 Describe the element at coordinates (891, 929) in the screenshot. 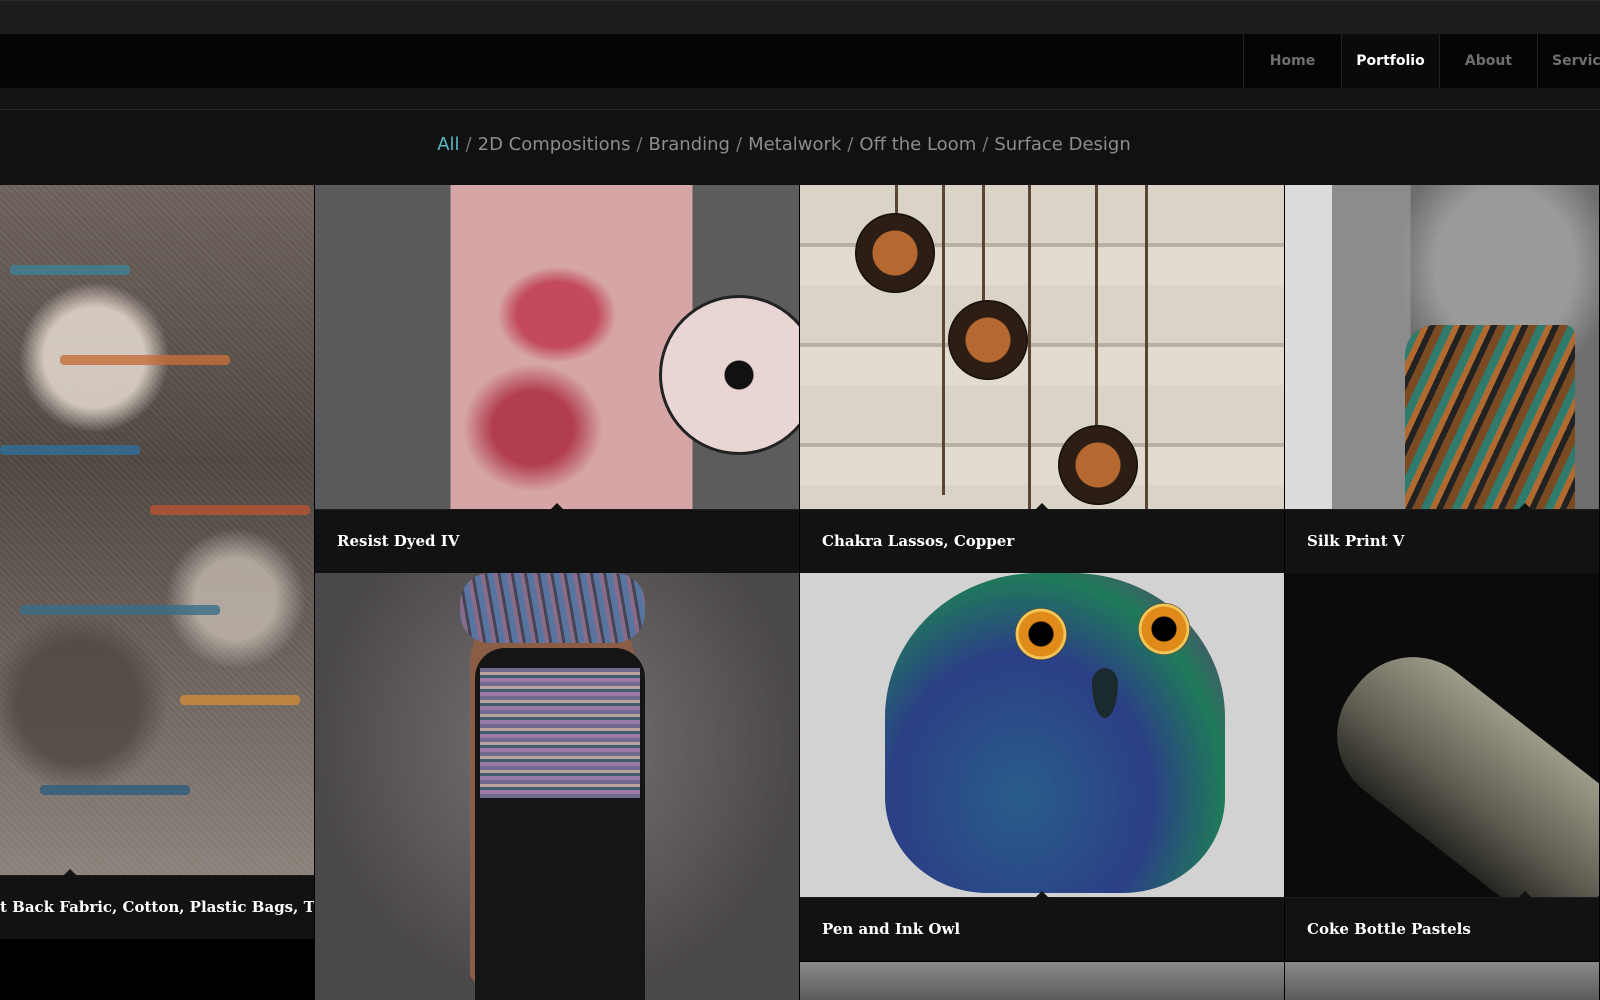

I see `portfolio-title: Pen and Ink Owl` at that location.